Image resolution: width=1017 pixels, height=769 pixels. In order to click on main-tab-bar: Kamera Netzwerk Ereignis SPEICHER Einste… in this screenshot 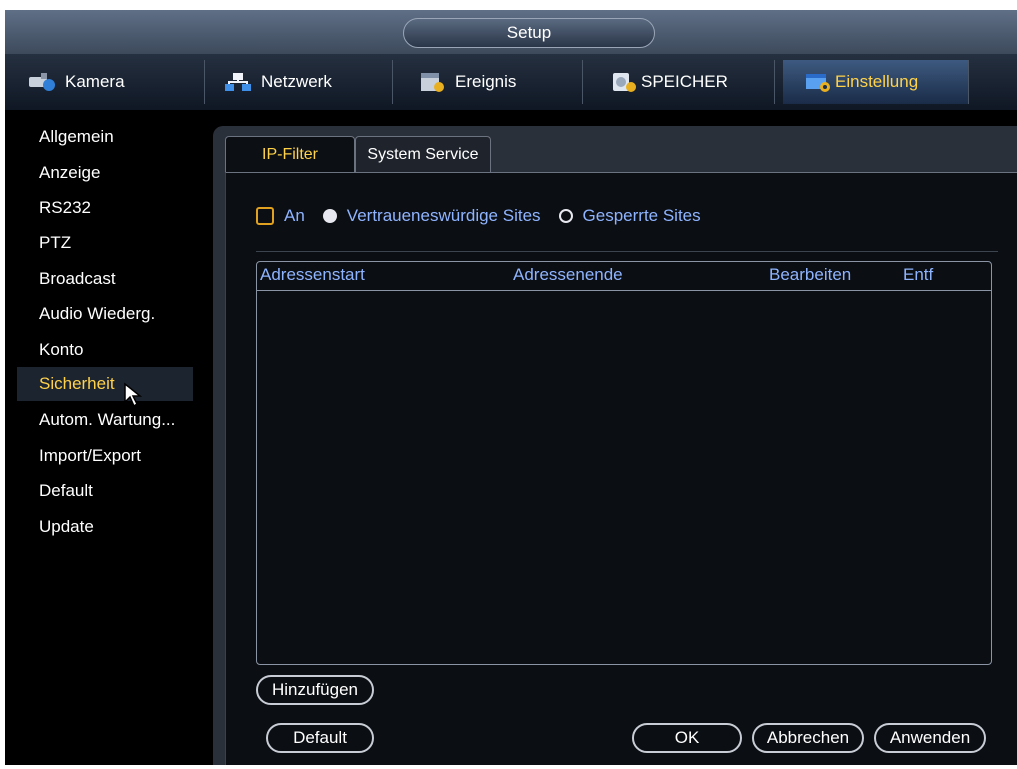, I will do `click(511, 82)`.